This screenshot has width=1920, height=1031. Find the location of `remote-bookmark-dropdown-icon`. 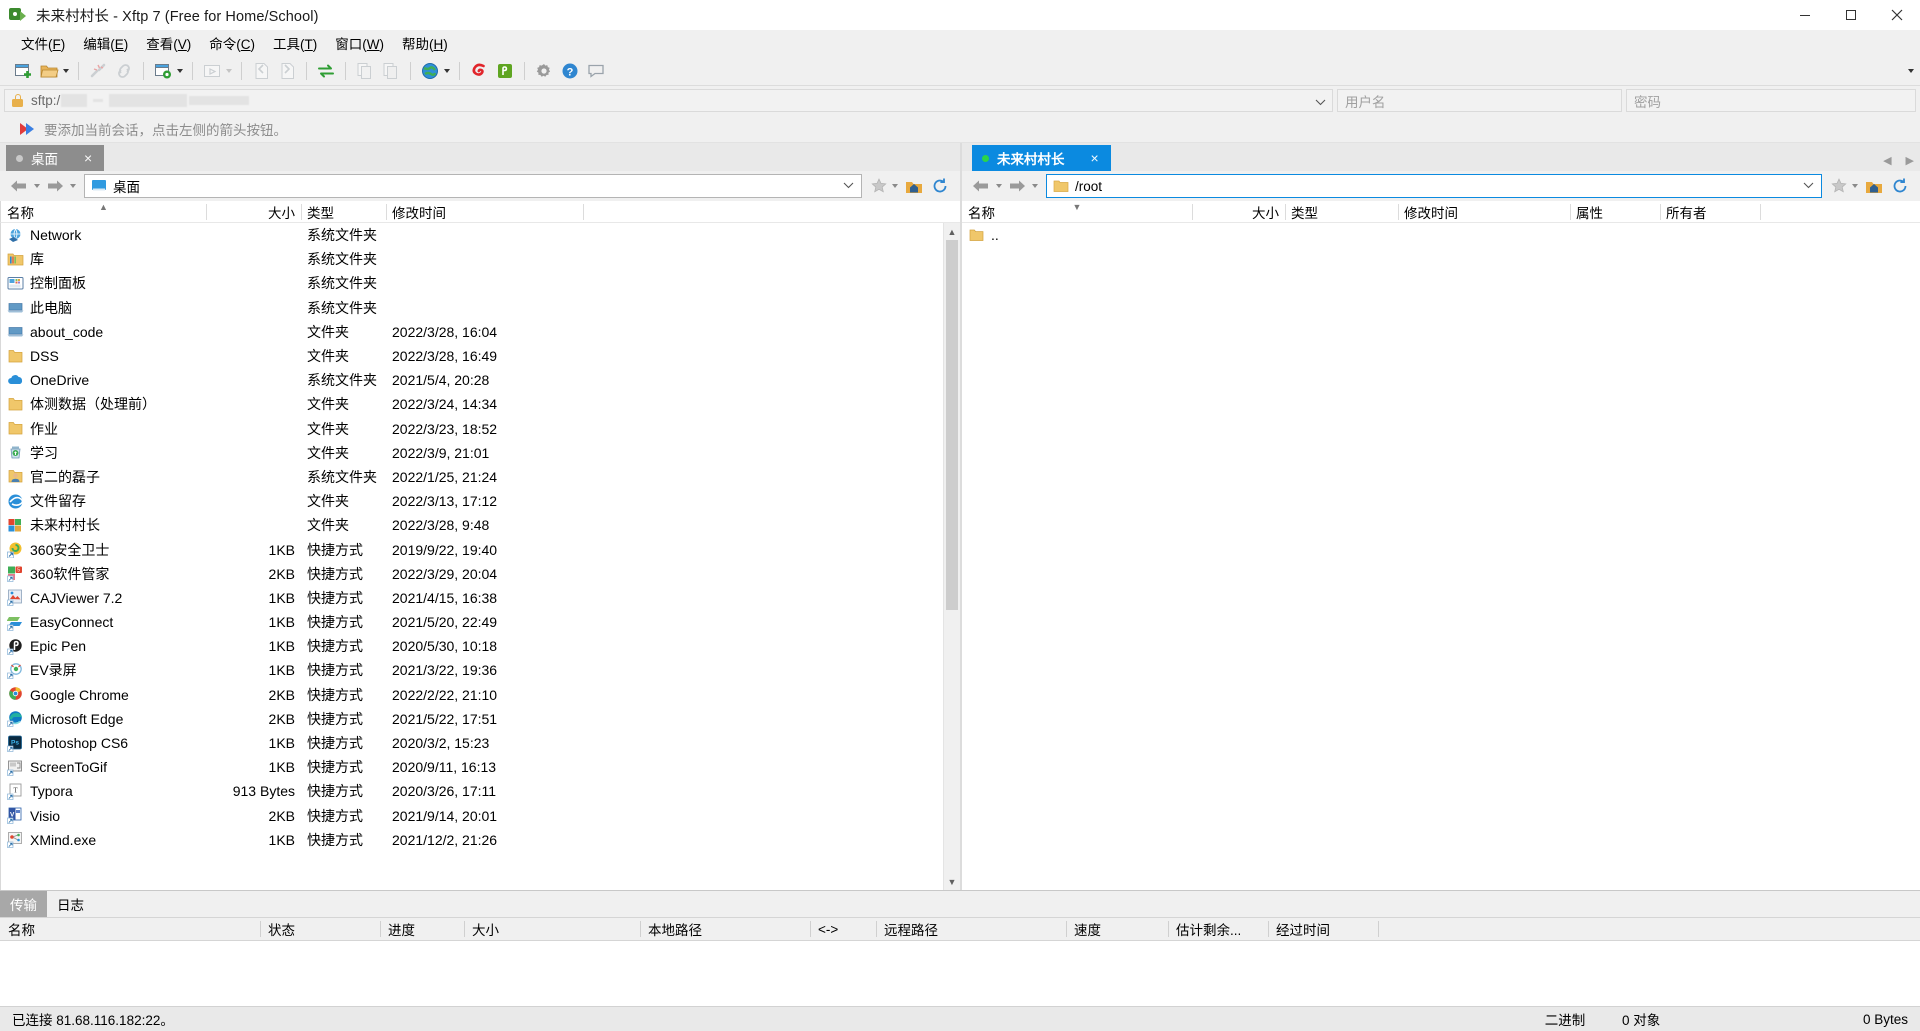

remote-bookmark-dropdown-icon is located at coordinates (1855, 186).